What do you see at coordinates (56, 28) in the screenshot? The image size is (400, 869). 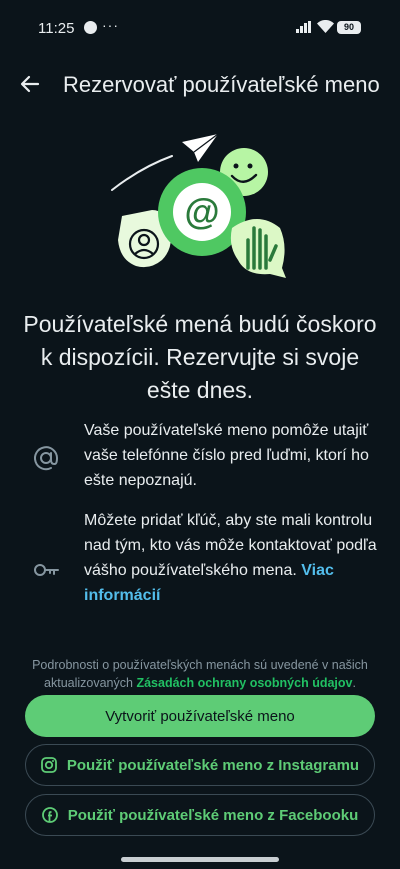 I see `status-time: 11:25` at bounding box center [56, 28].